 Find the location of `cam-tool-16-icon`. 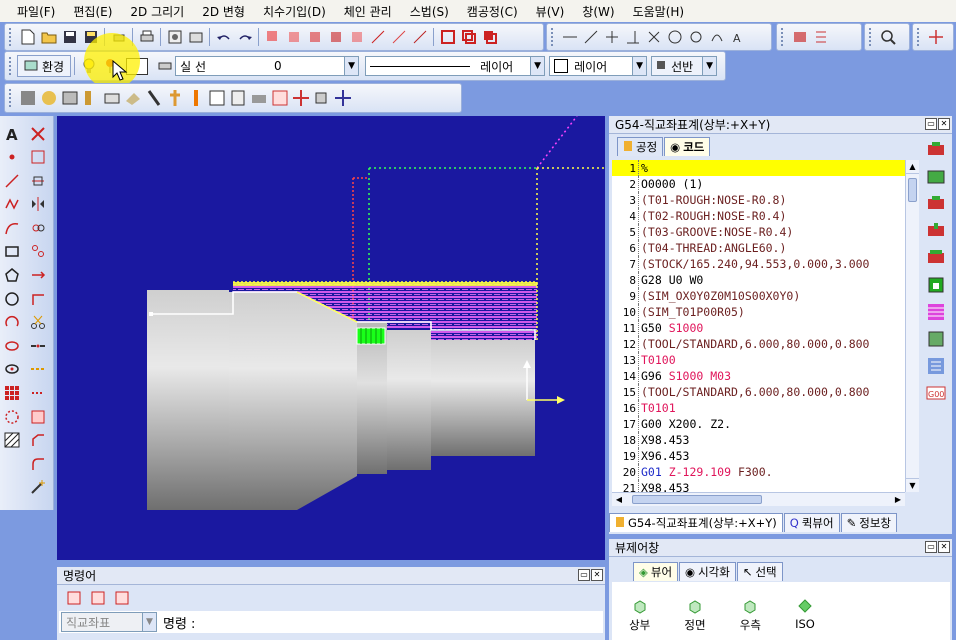

cam-tool-16-icon is located at coordinates (342, 98).